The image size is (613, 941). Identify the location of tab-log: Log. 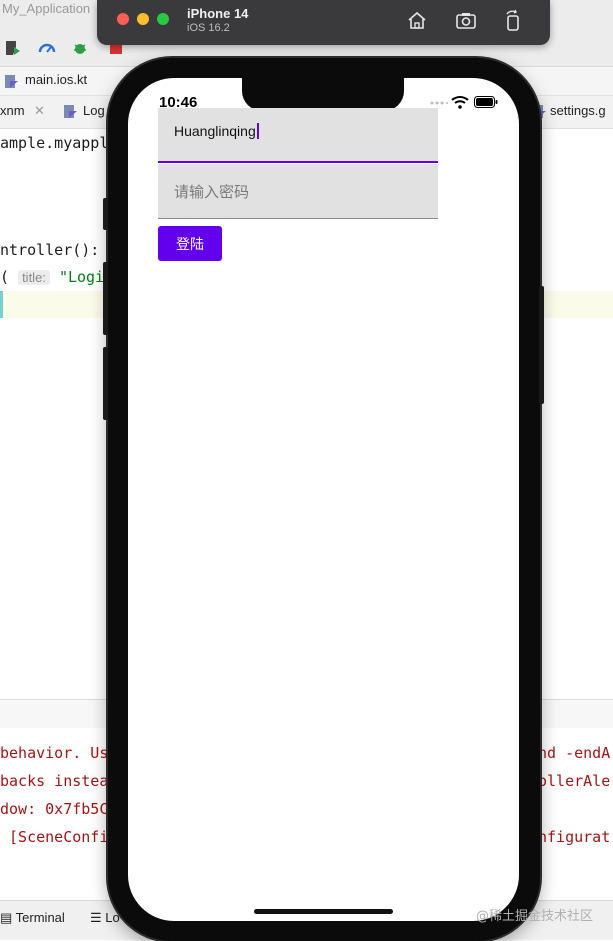
(94, 110).